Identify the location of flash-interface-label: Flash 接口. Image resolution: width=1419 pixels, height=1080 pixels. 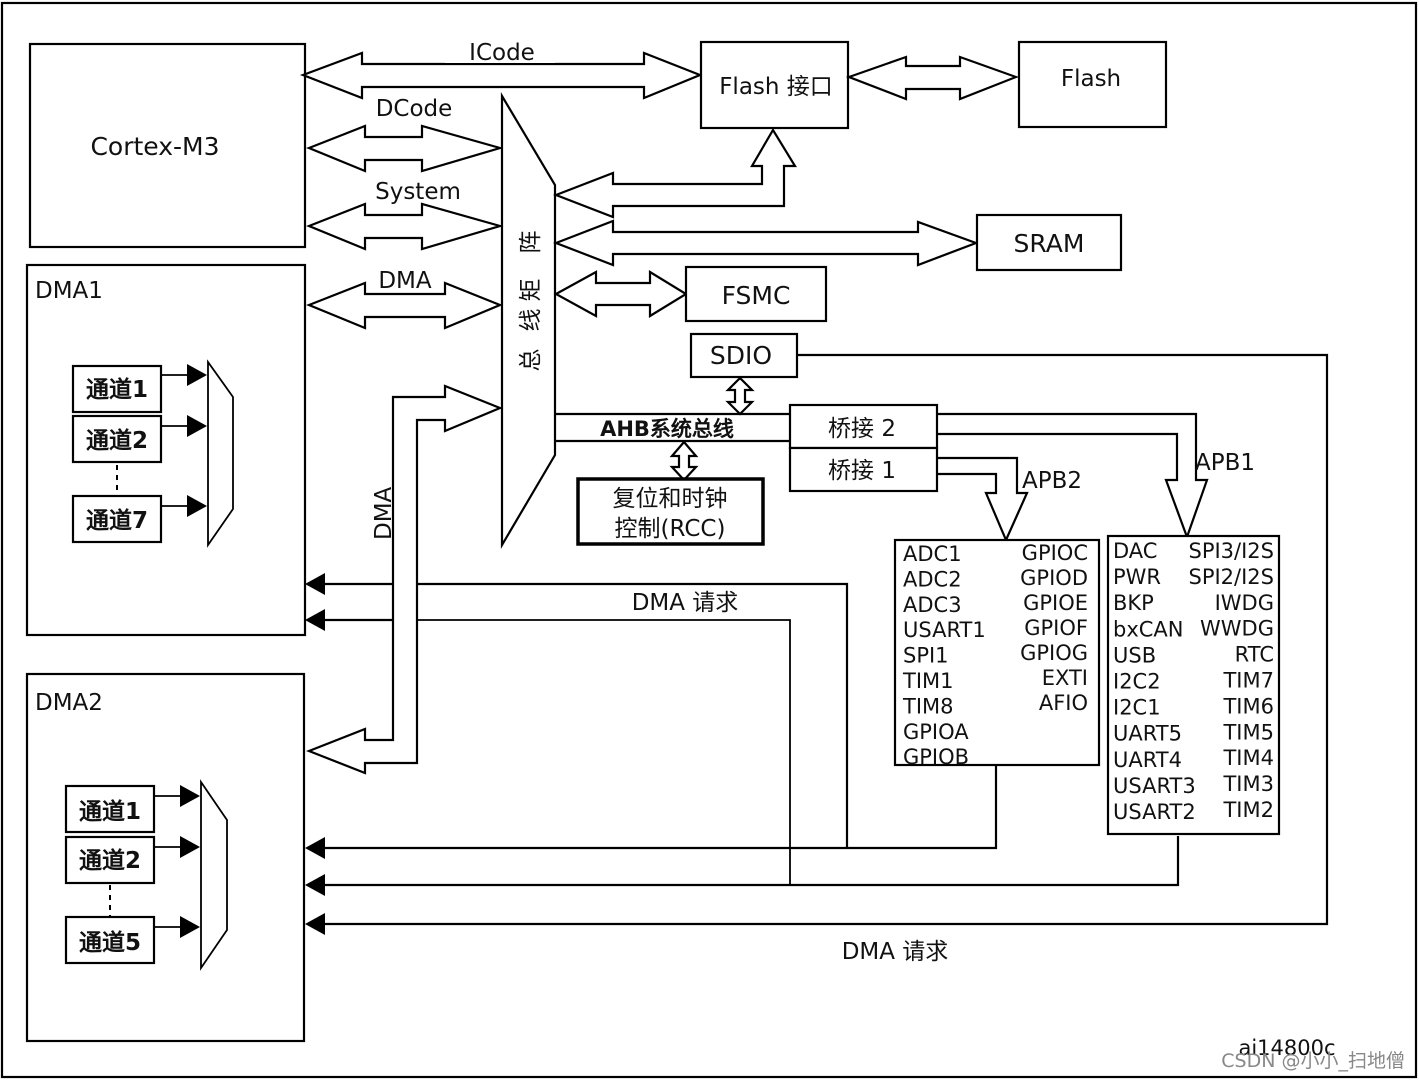
(776, 87).